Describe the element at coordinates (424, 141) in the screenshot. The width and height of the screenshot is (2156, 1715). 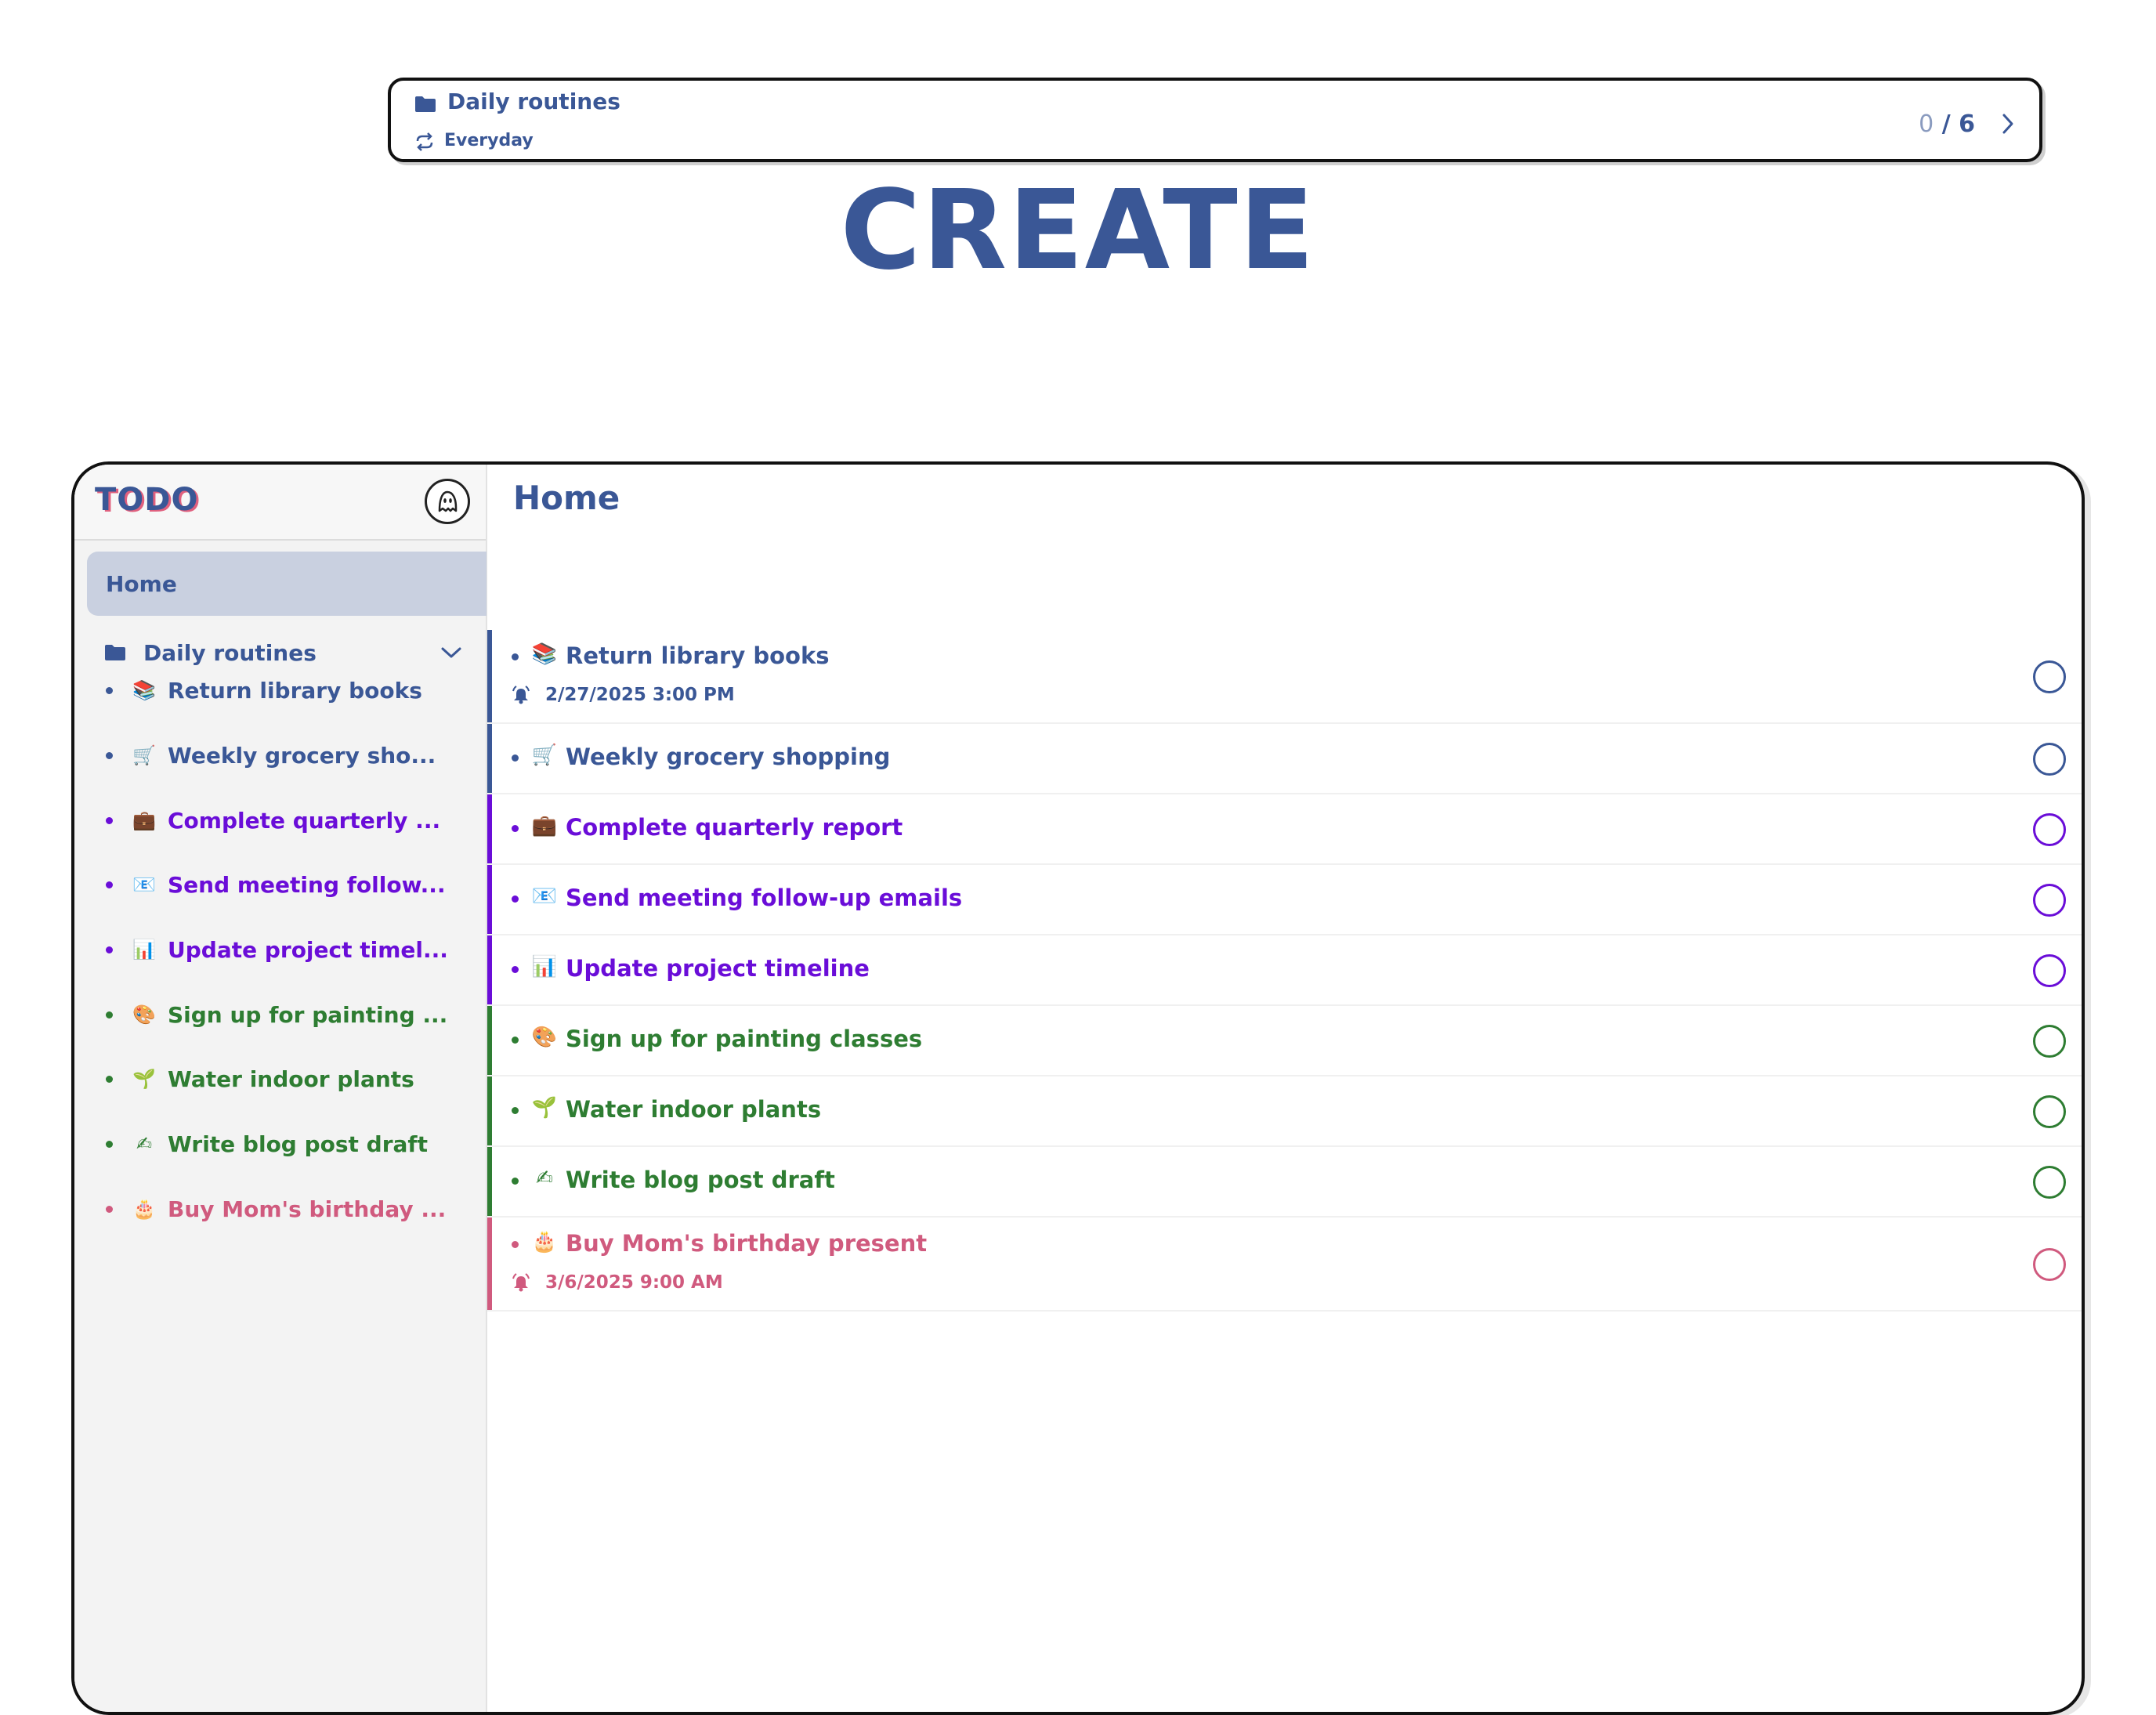
I see `repeat-icon` at that location.